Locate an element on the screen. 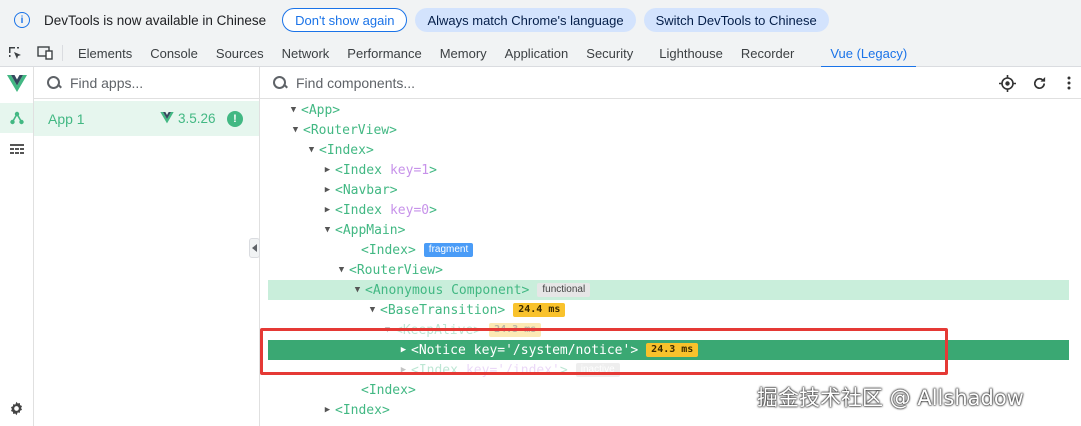 Image resolution: width=1081 pixels, height=426 pixels. app-name: App 1 is located at coordinates (66, 118).